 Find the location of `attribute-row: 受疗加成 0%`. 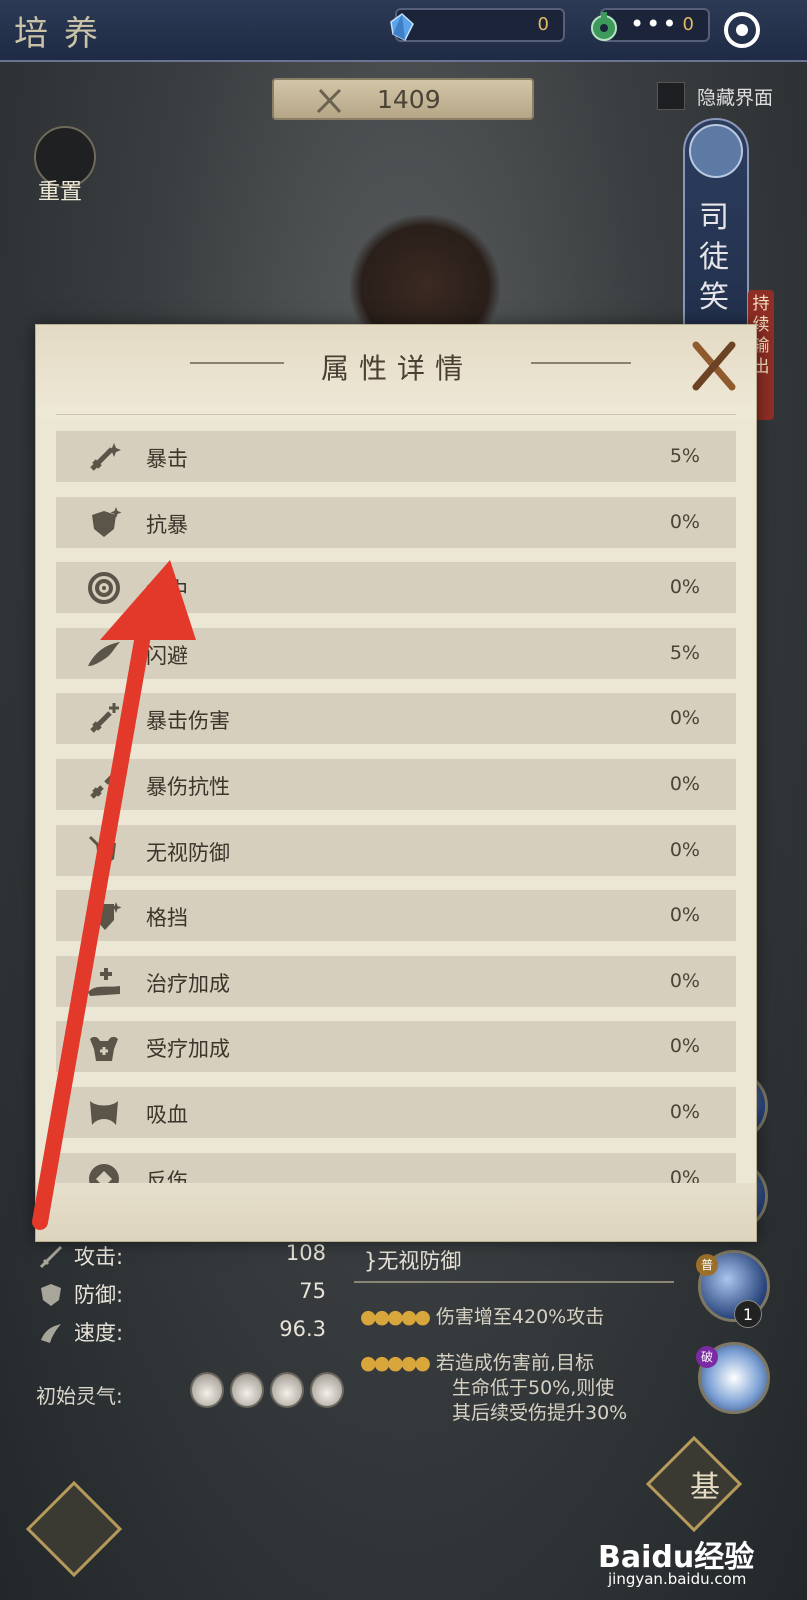

attribute-row: 受疗加成 0% is located at coordinates (396, 1047).